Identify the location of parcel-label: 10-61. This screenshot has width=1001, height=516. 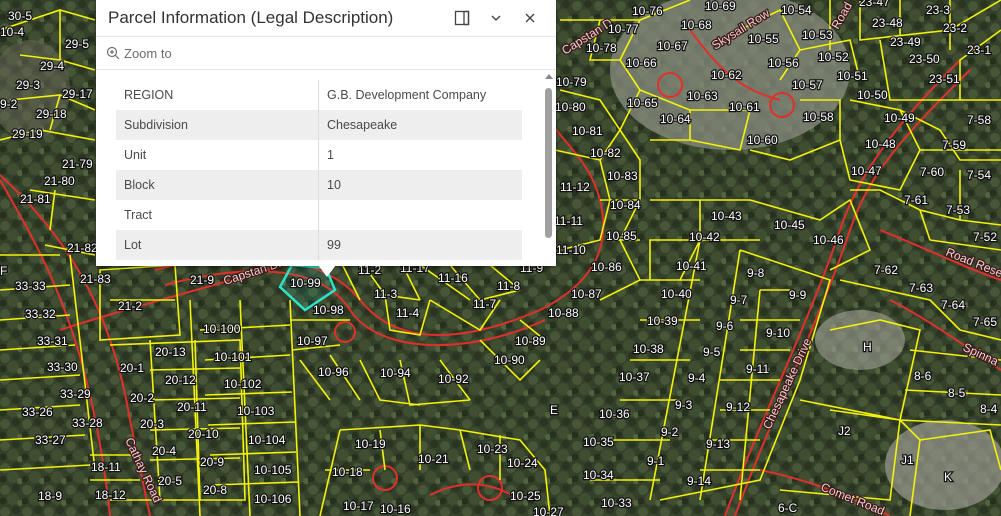
(744, 107).